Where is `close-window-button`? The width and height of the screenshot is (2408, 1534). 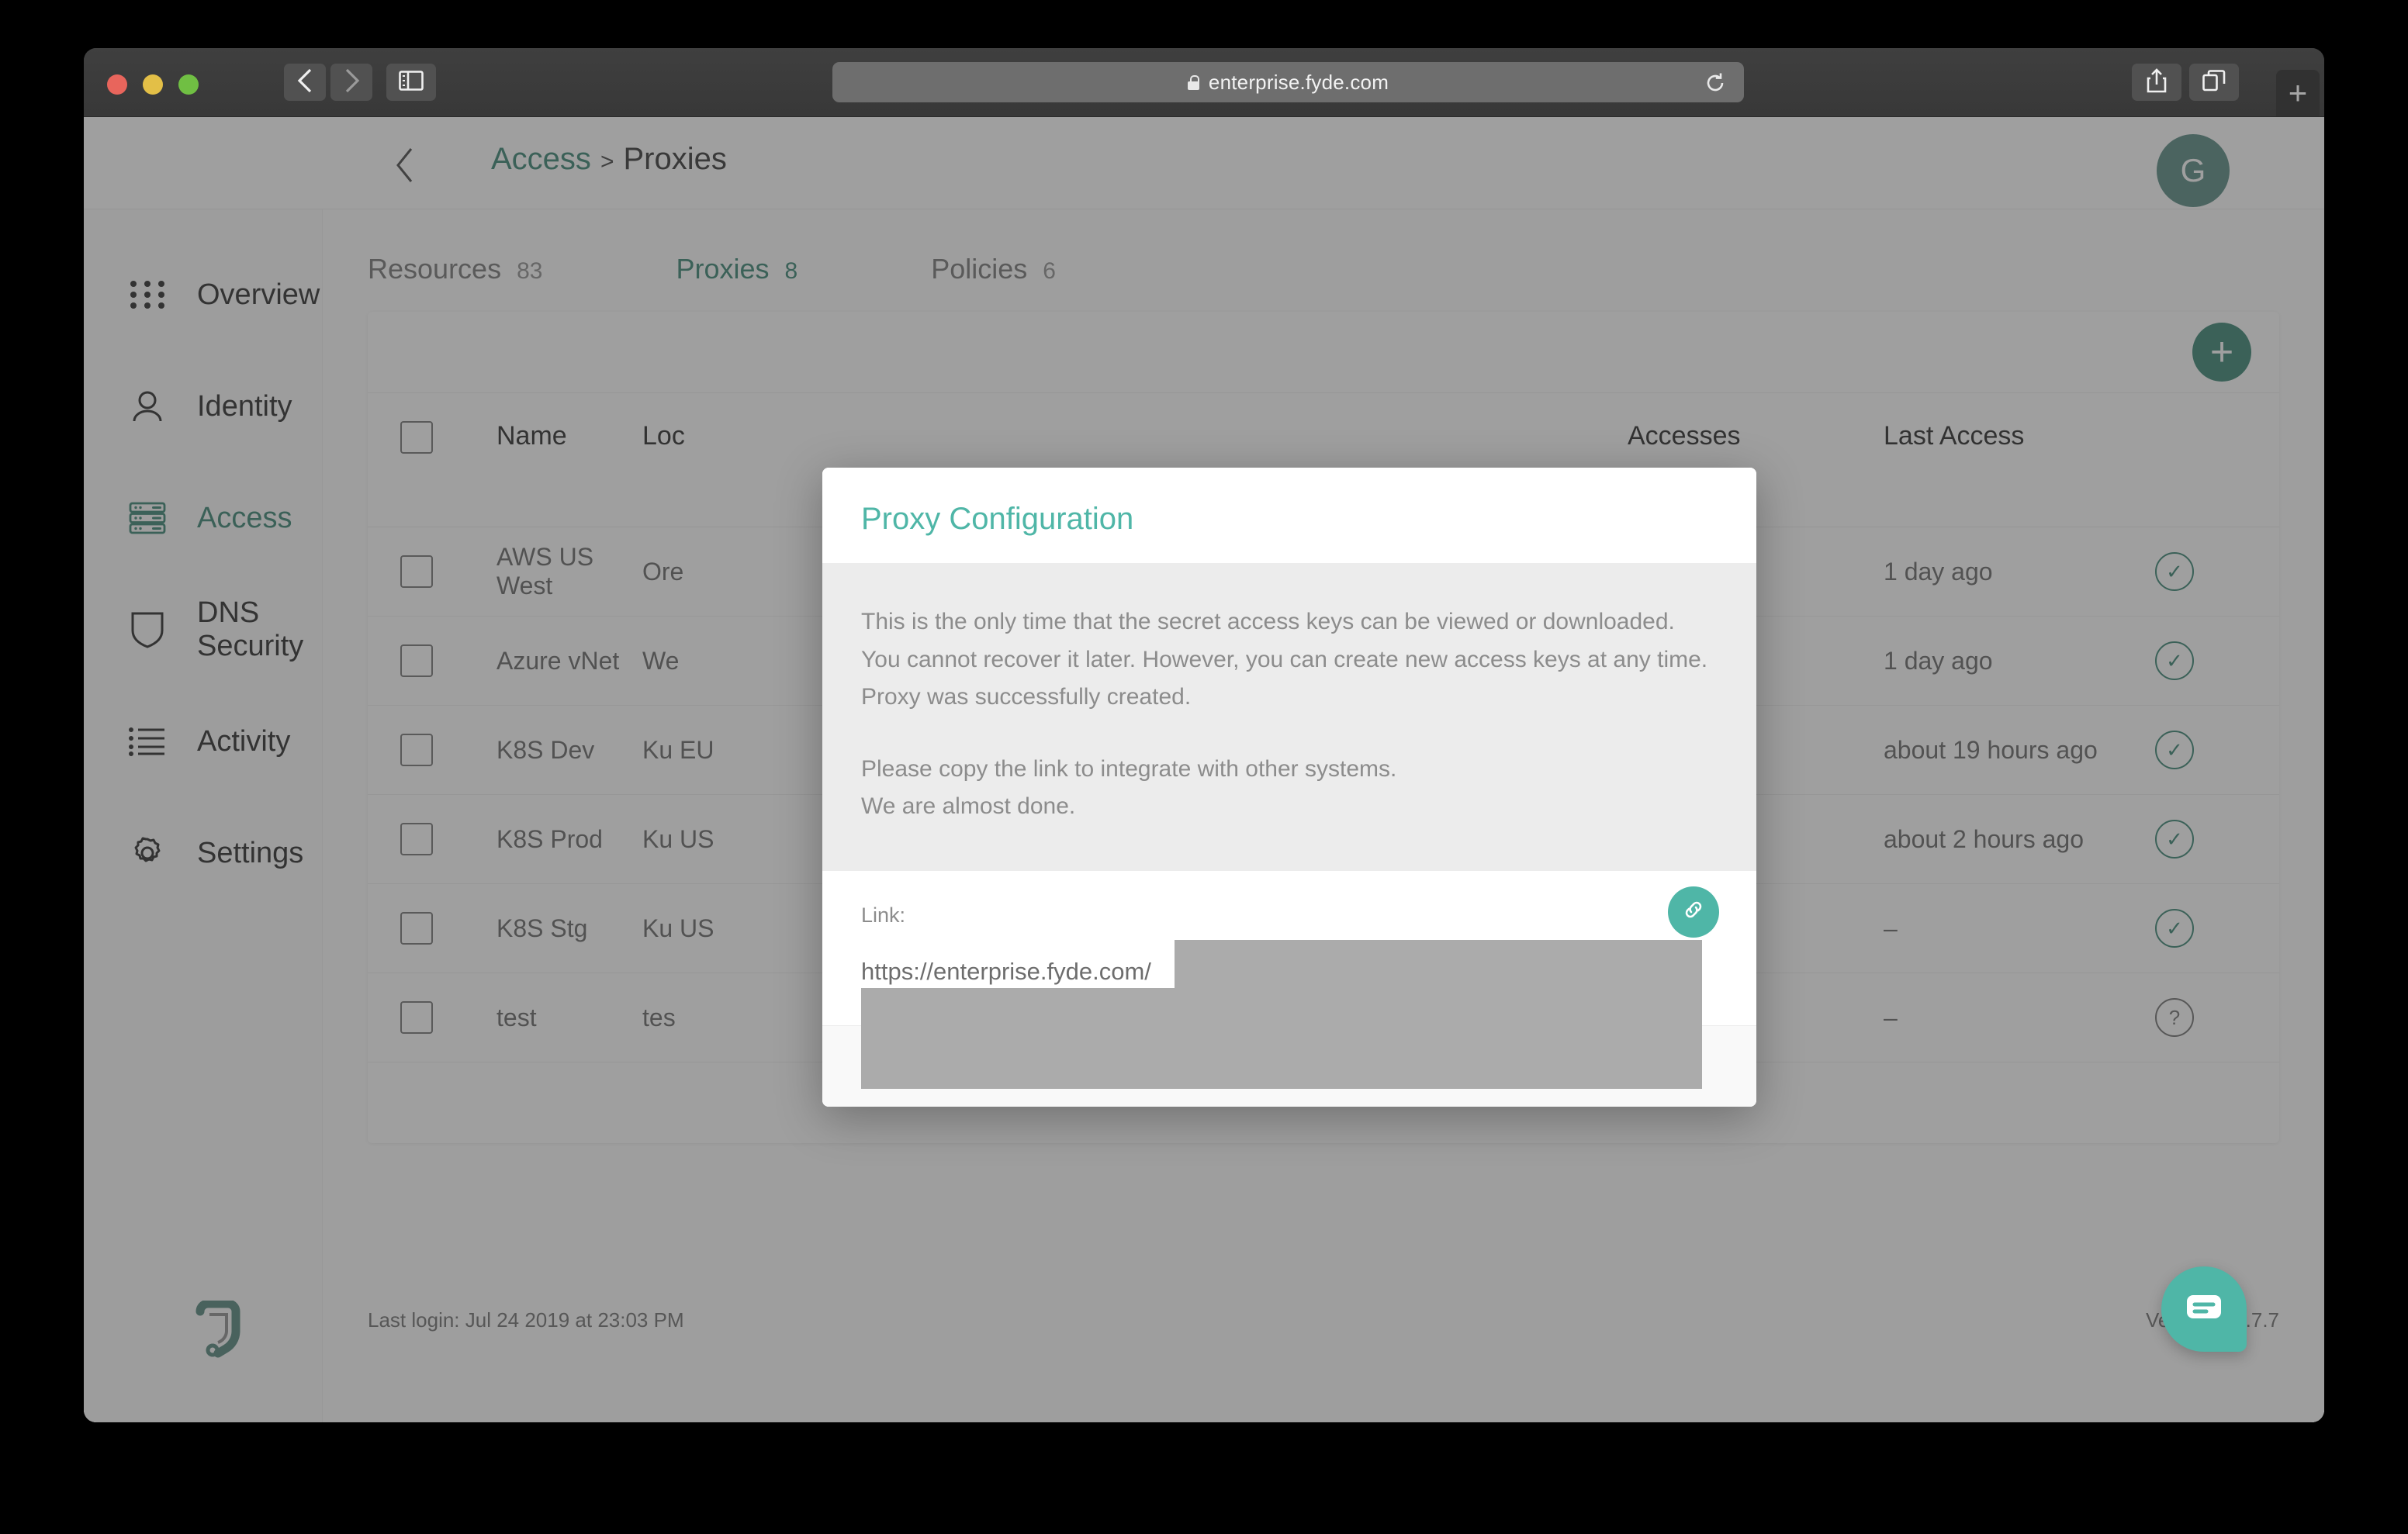
close-window-button is located at coordinates (117, 84).